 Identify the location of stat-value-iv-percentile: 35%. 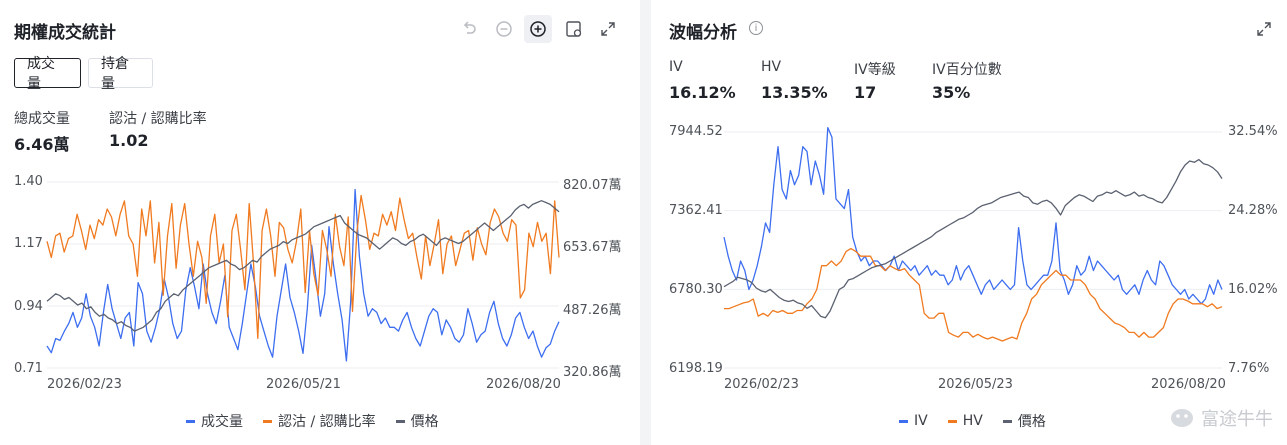
(951, 92).